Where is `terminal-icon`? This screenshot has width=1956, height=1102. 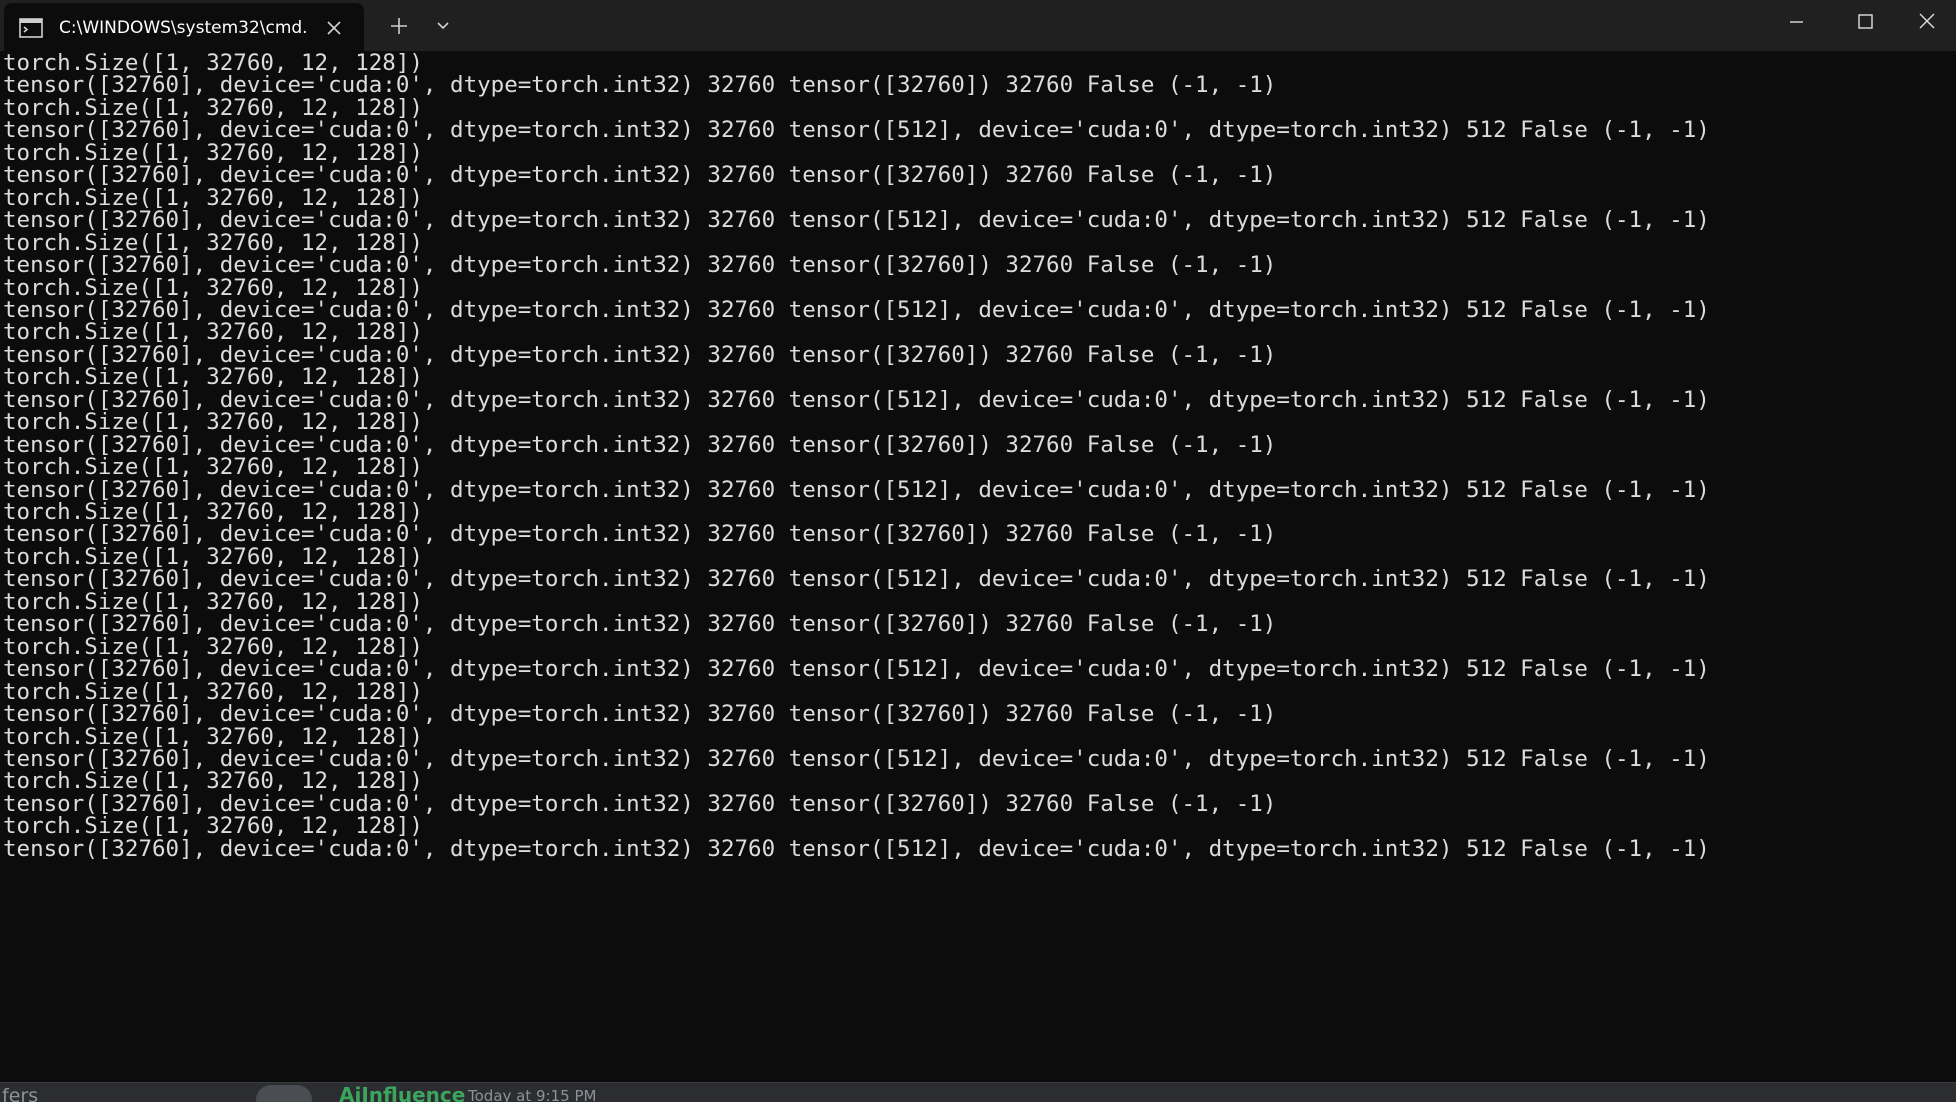 terminal-icon is located at coordinates (31, 28).